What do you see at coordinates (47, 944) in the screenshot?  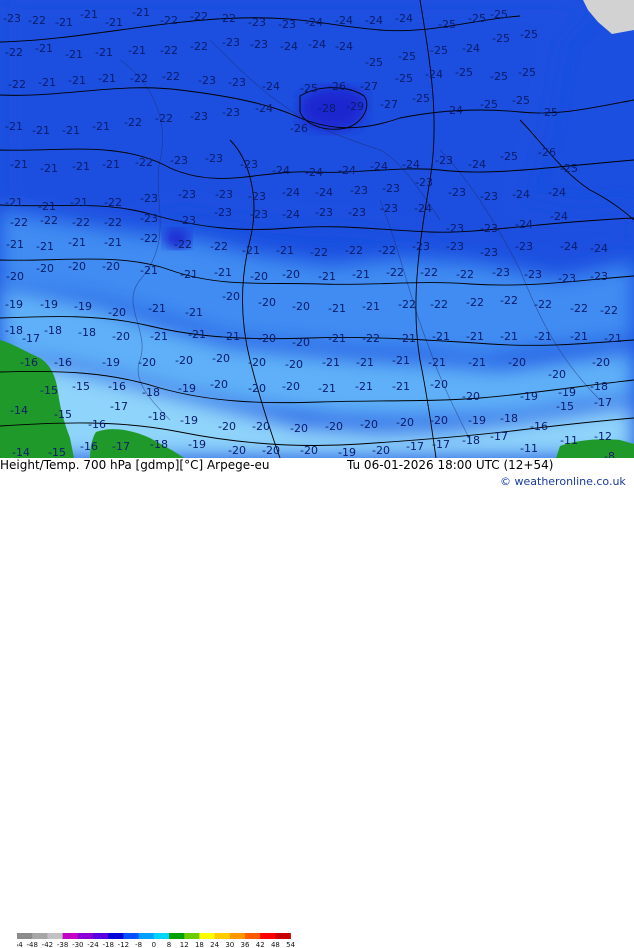 I see `colorbar-tick-label: -42` at bounding box center [47, 944].